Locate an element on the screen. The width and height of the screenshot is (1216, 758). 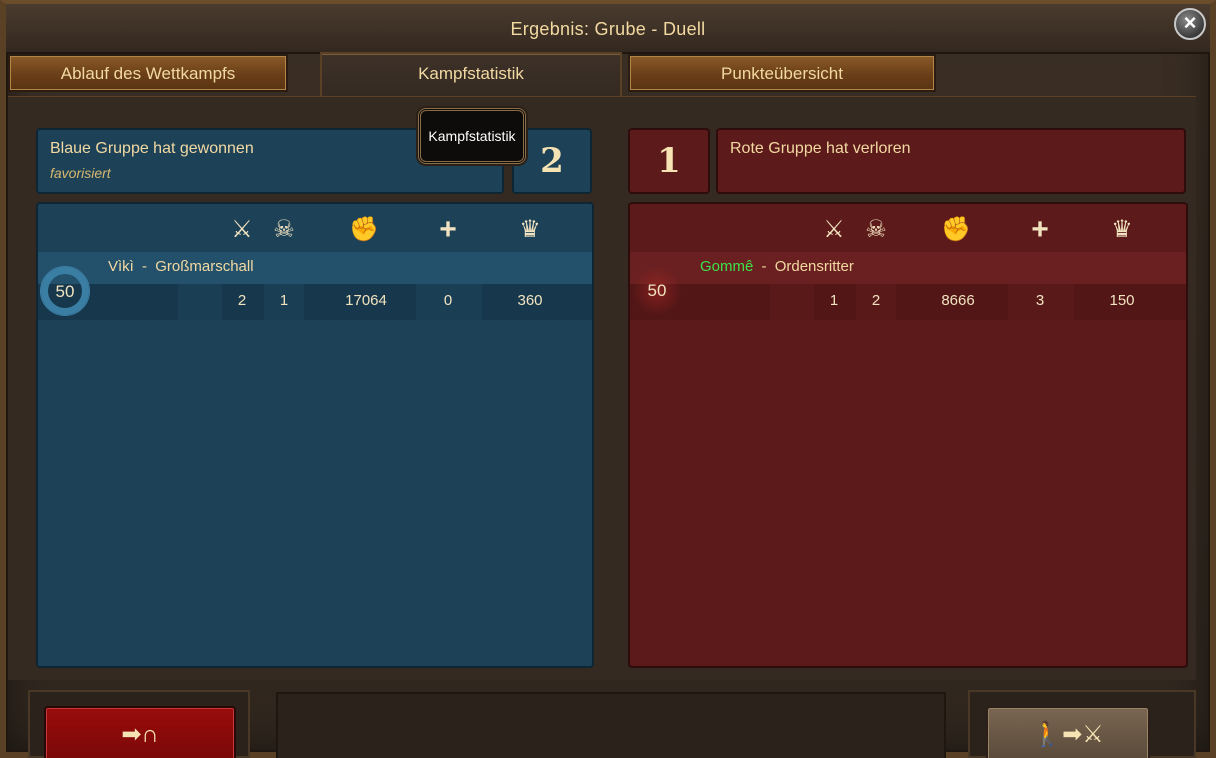
stat-damage: 17064 is located at coordinates (366, 300).